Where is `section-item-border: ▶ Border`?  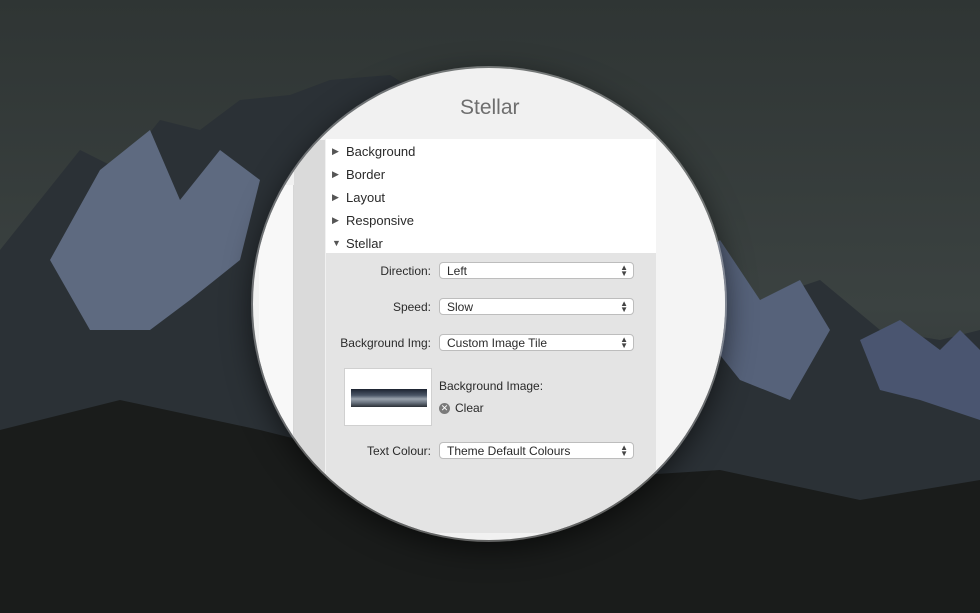
section-item-border: ▶ Border is located at coordinates (358, 174).